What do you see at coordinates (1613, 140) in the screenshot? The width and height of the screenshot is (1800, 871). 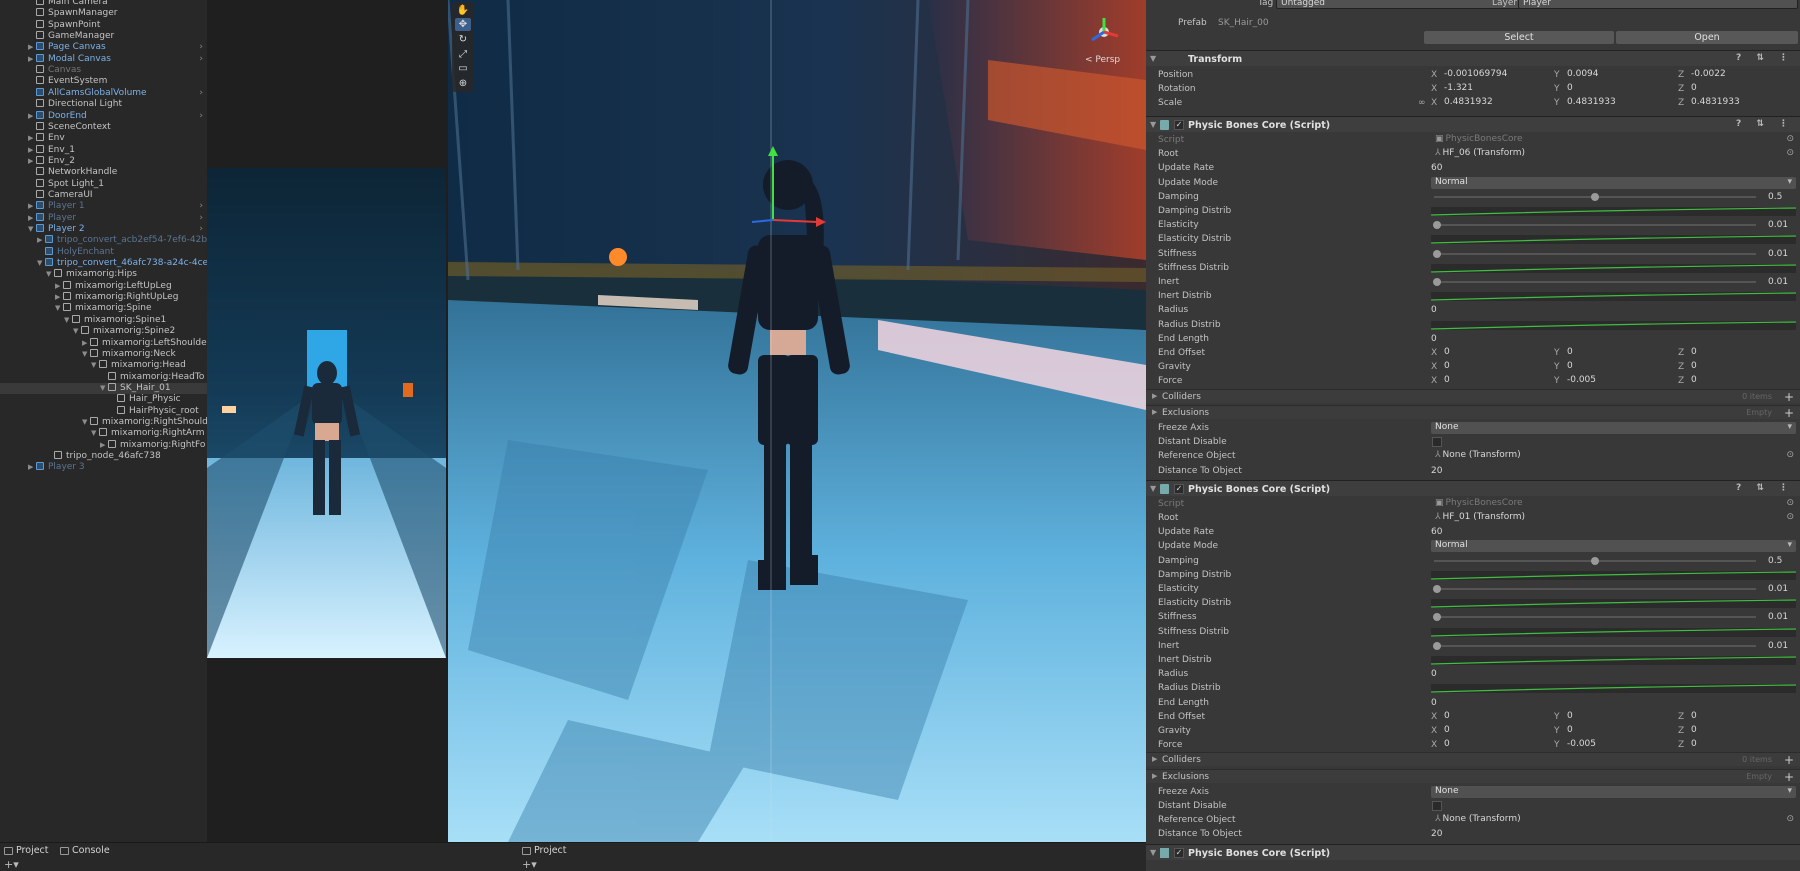 I see `script-field: ▣ PhysicBonesCore ⊙` at bounding box center [1613, 140].